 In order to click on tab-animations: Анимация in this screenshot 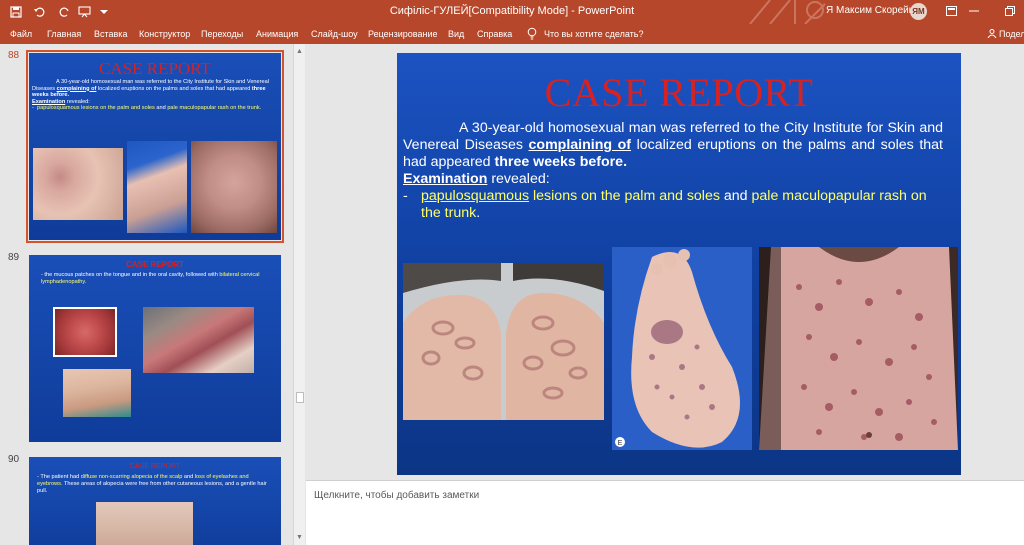, I will do `click(277, 34)`.